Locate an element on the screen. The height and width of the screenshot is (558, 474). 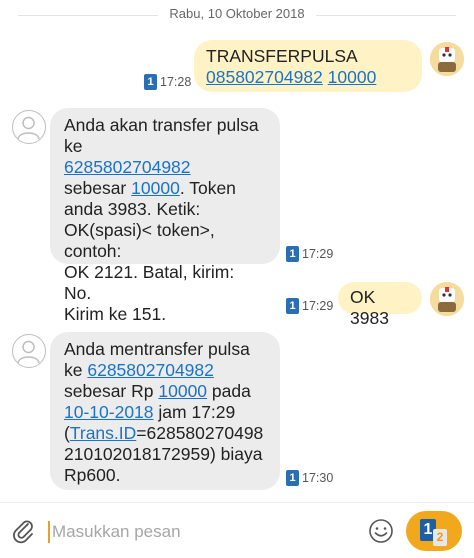
date-separator-text: Rabu, 10 Oktober 2018 is located at coordinates (237, 13).